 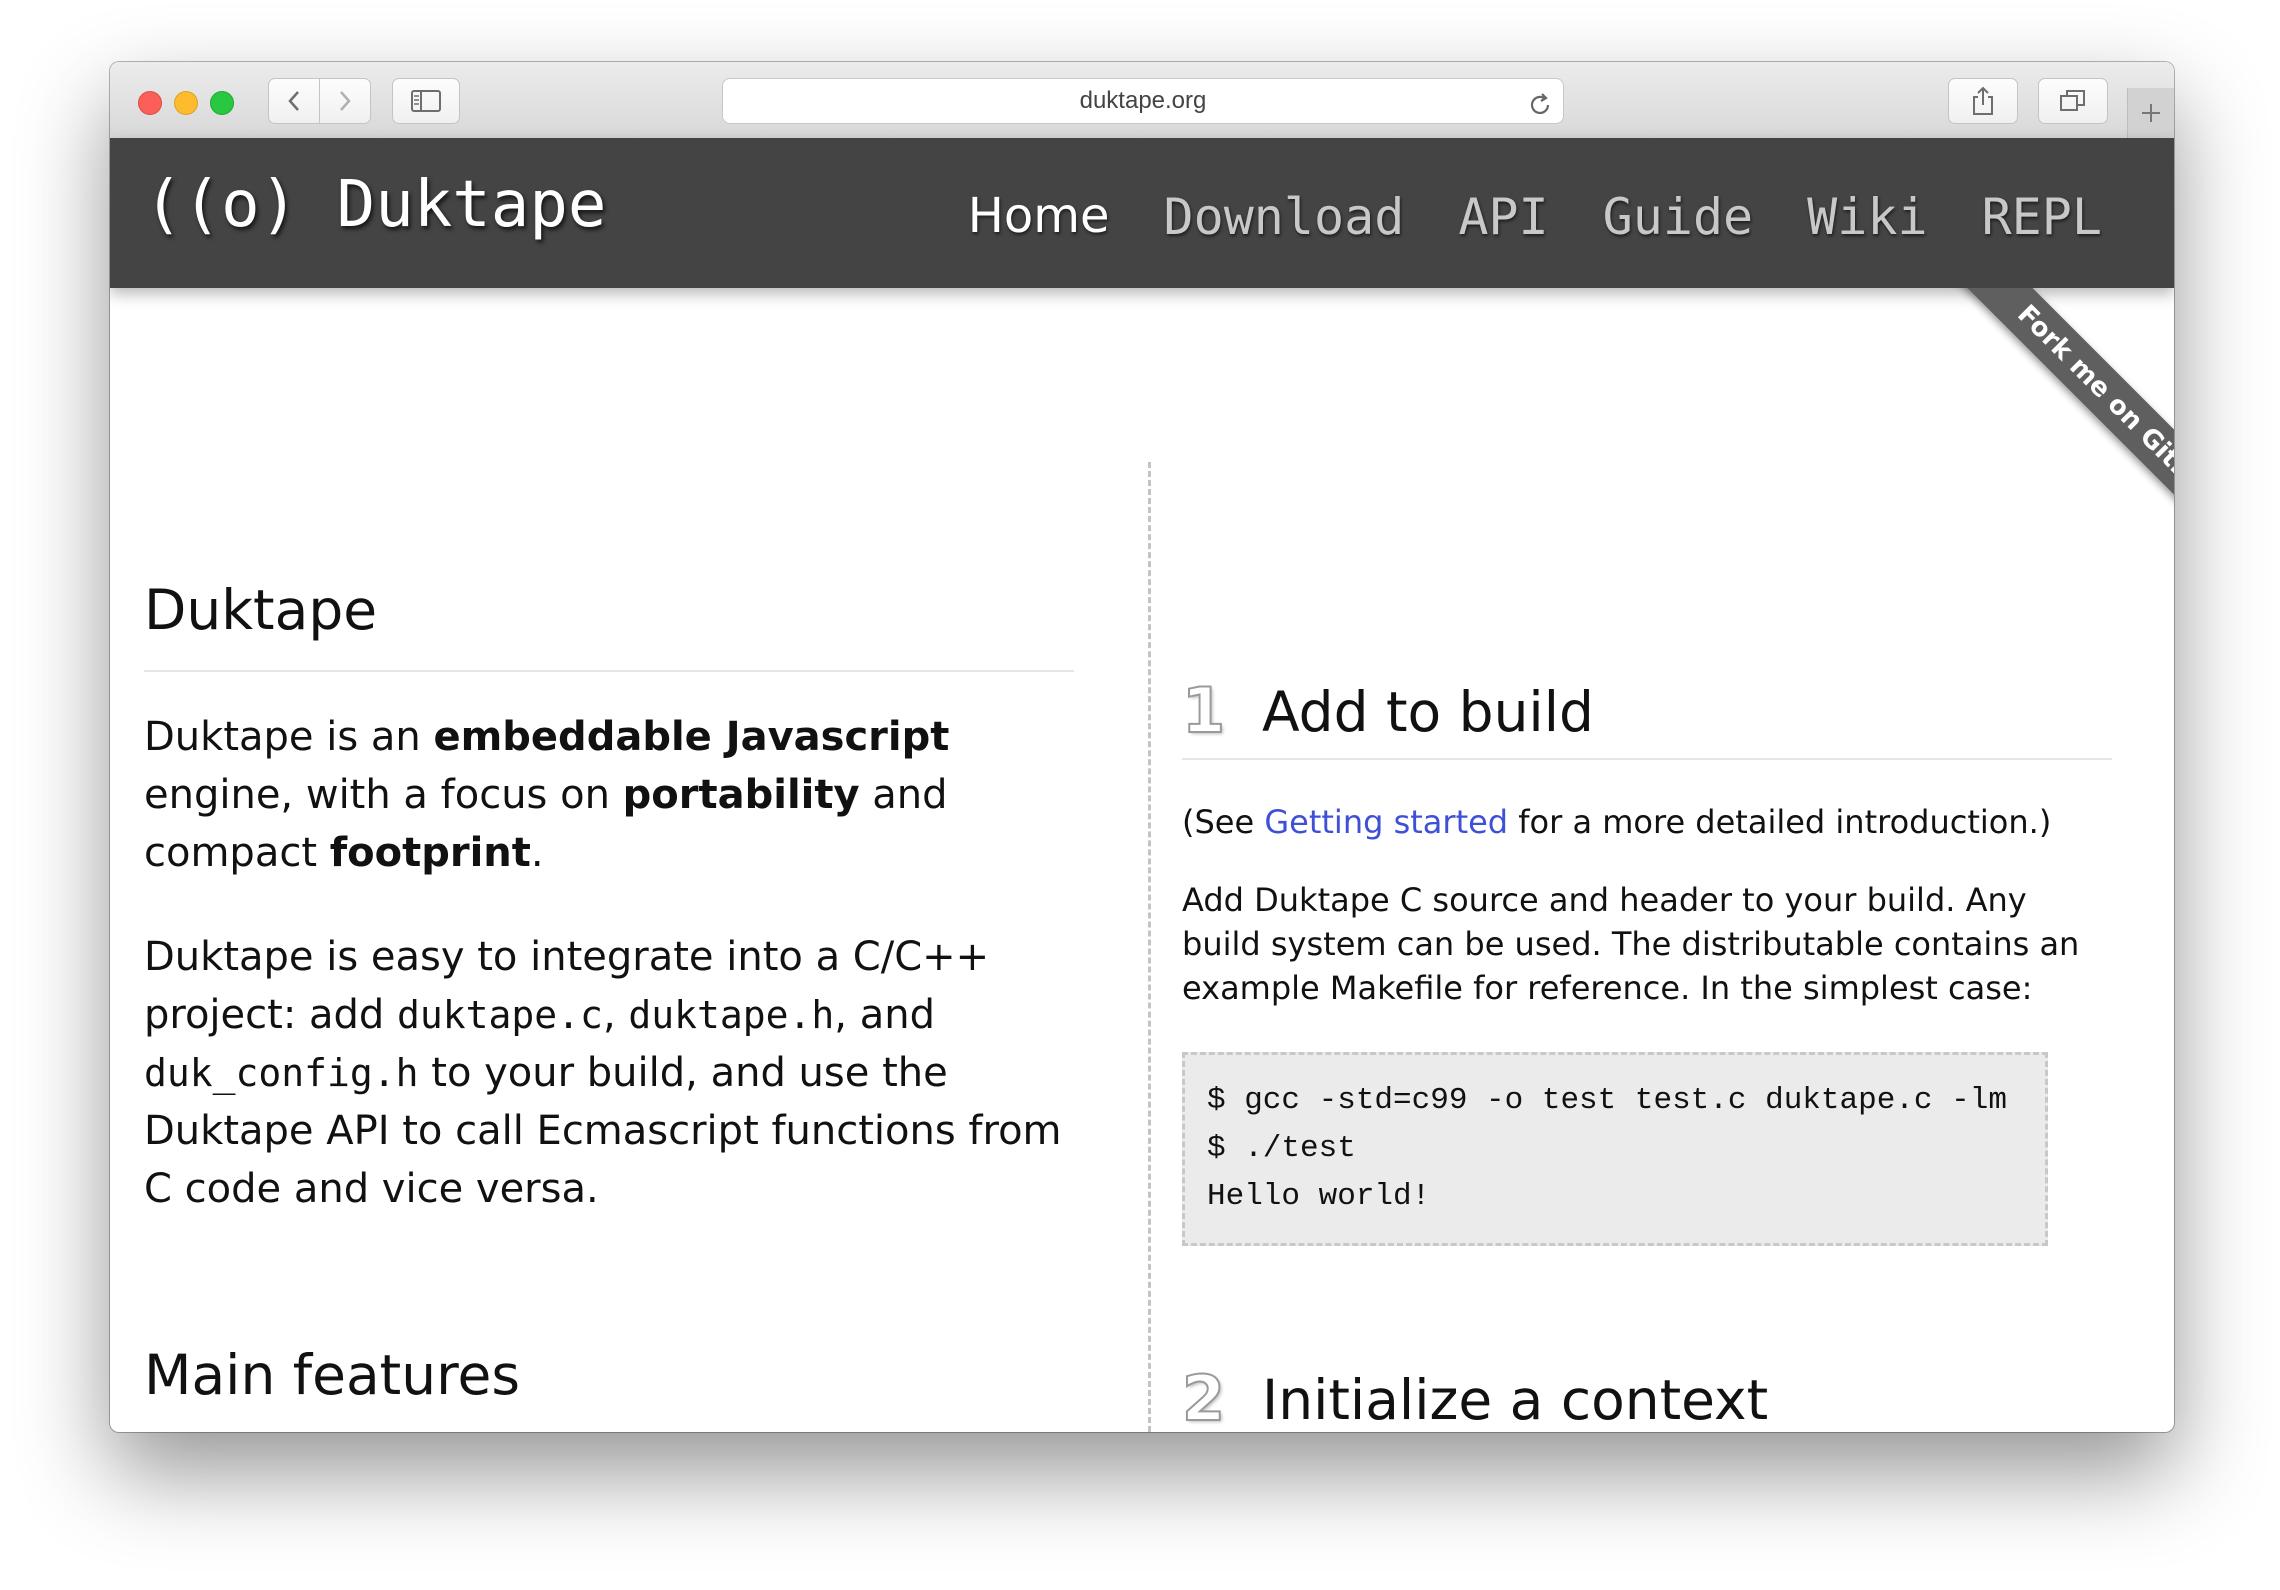 I want to click on sidebar-icon, so click(x=426, y=101).